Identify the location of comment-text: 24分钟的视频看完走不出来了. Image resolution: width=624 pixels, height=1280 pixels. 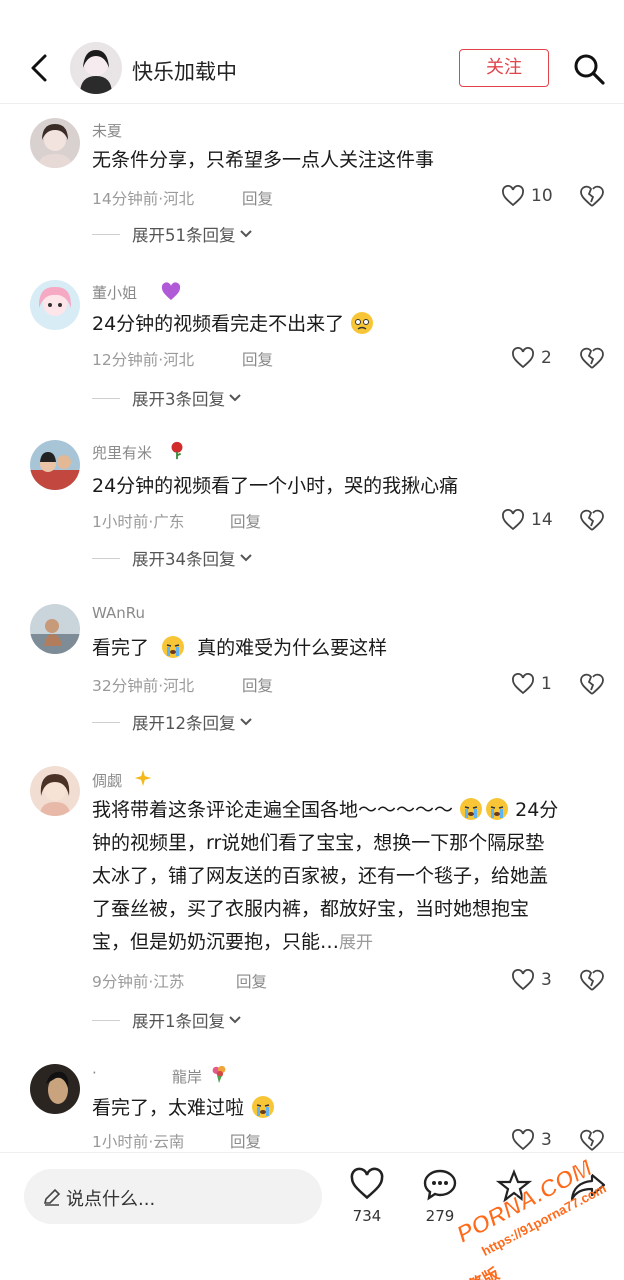
(347, 324).